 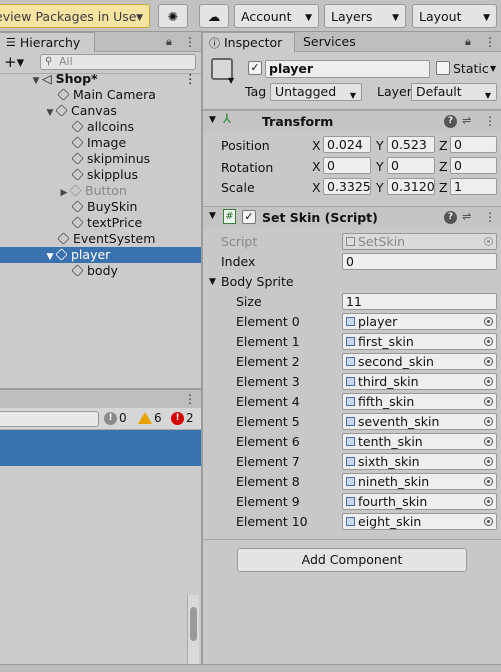 What do you see at coordinates (419, 341) in the screenshot?
I see `element-sprite-field: first_skin` at bounding box center [419, 341].